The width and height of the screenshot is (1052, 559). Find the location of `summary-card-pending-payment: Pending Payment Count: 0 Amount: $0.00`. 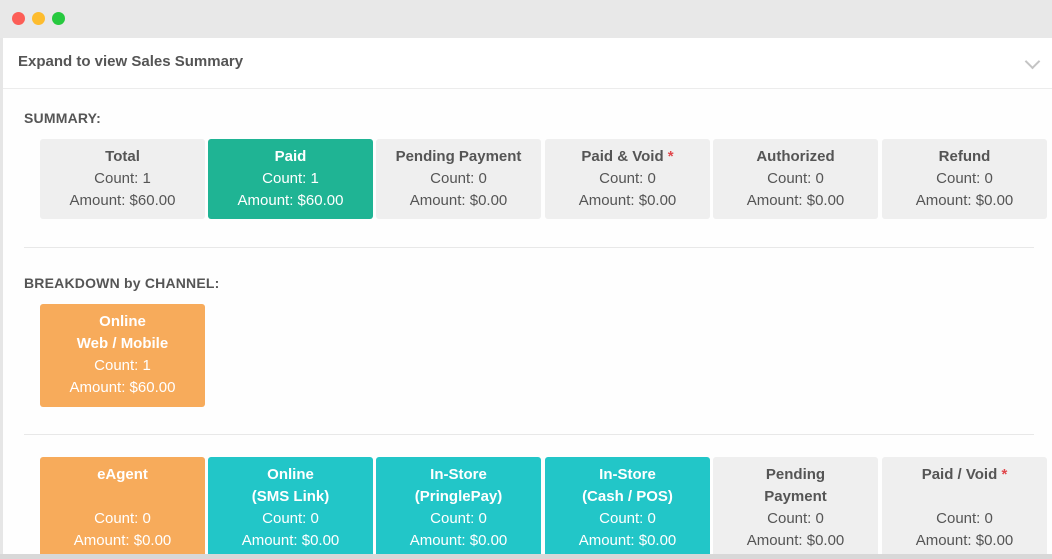

summary-card-pending-payment: Pending Payment Count: 0 Amount: $0.00 is located at coordinates (458, 179).